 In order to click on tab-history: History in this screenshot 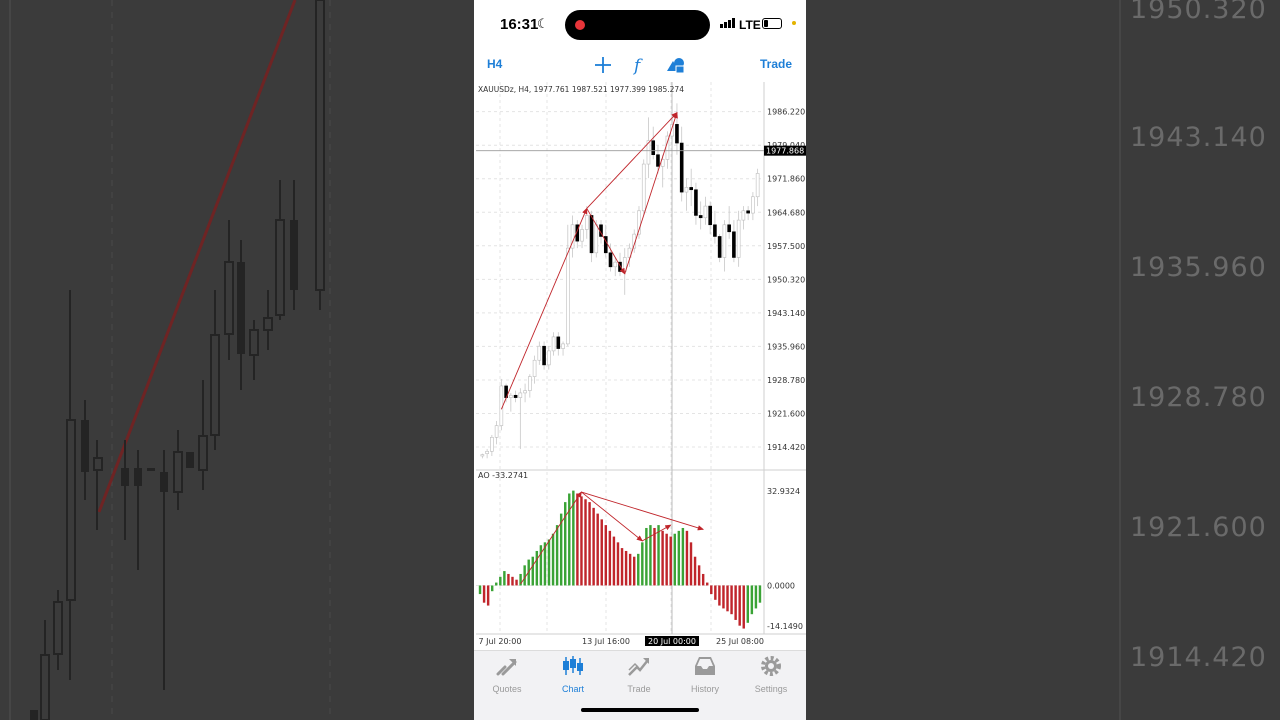, I will do `click(705, 674)`.